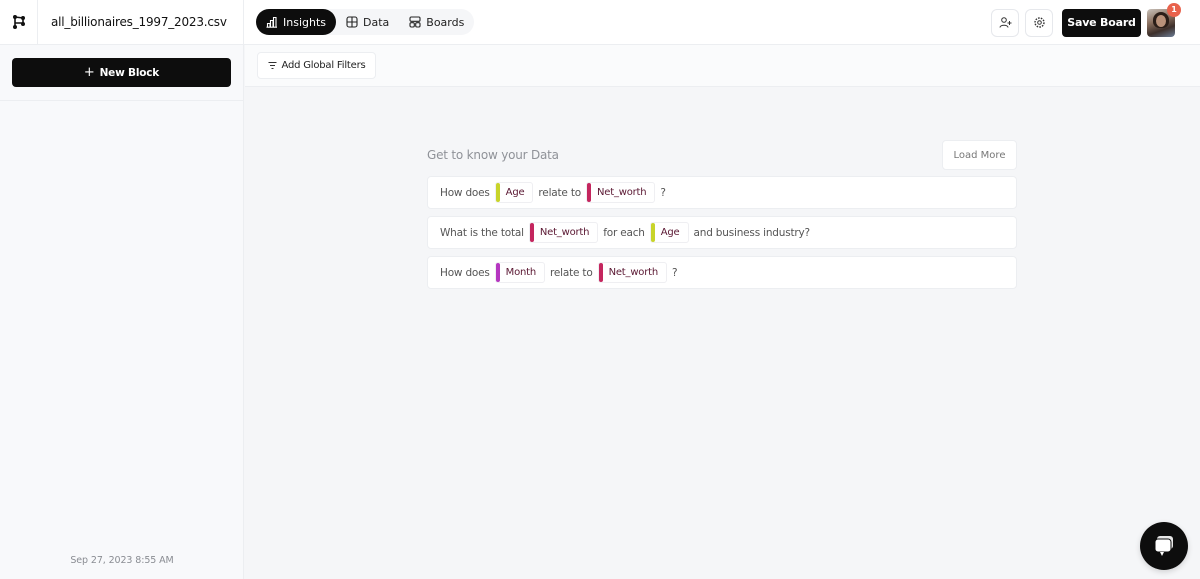  What do you see at coordinates (1164, 19) in the screenshot?
I see `user-avatar: 1` at bounding box center [1164, 19].